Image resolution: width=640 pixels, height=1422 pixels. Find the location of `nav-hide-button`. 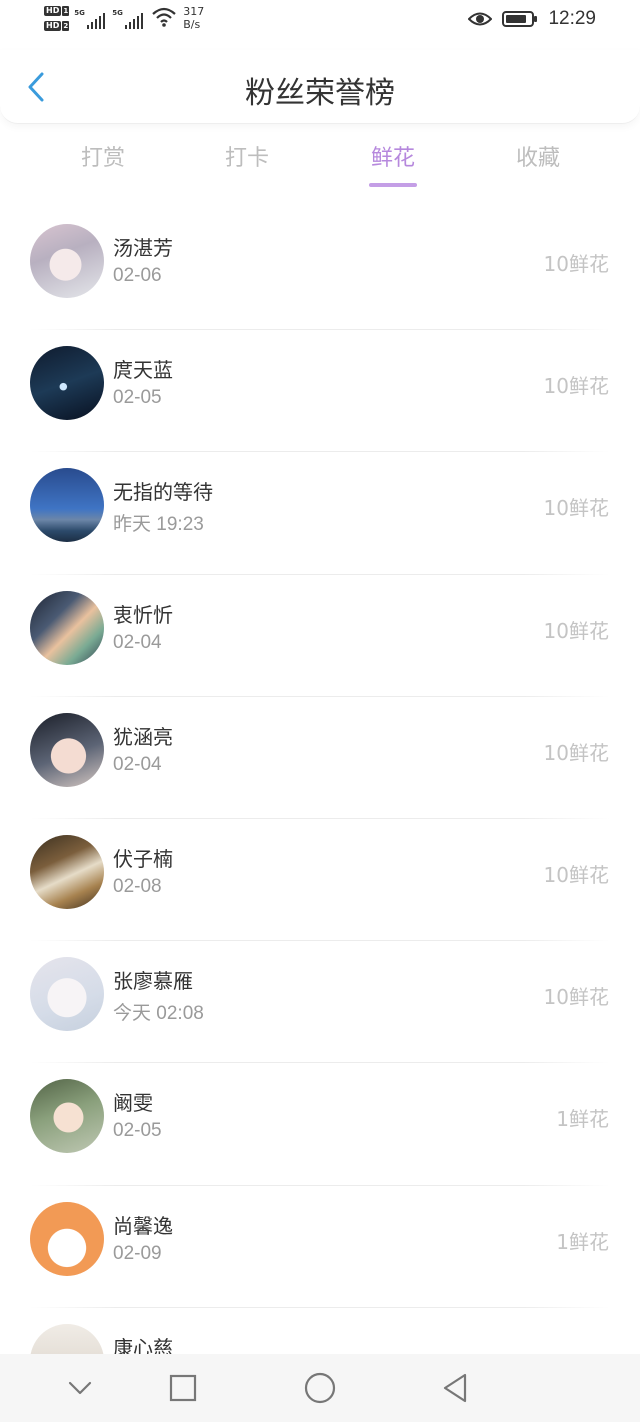

nav-hide-button is located at coordinates (80, 1388).